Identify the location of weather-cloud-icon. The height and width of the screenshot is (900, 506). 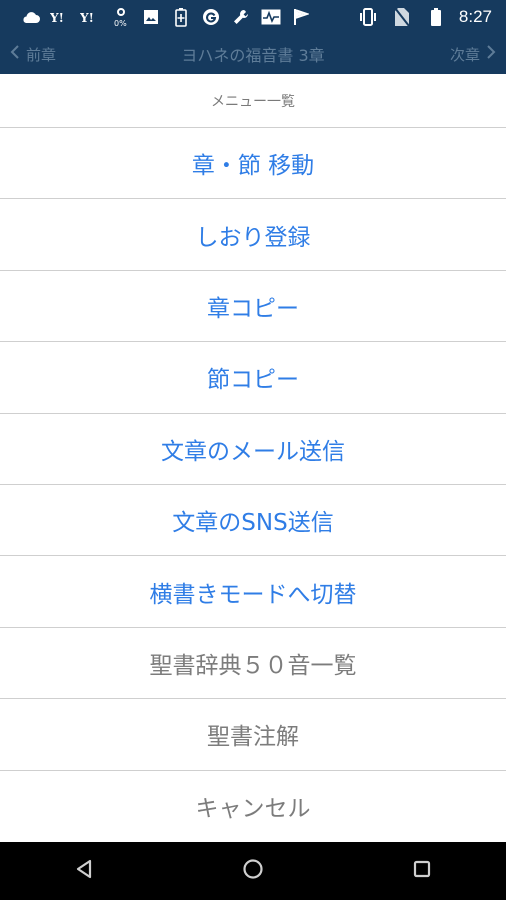
(31, 17).